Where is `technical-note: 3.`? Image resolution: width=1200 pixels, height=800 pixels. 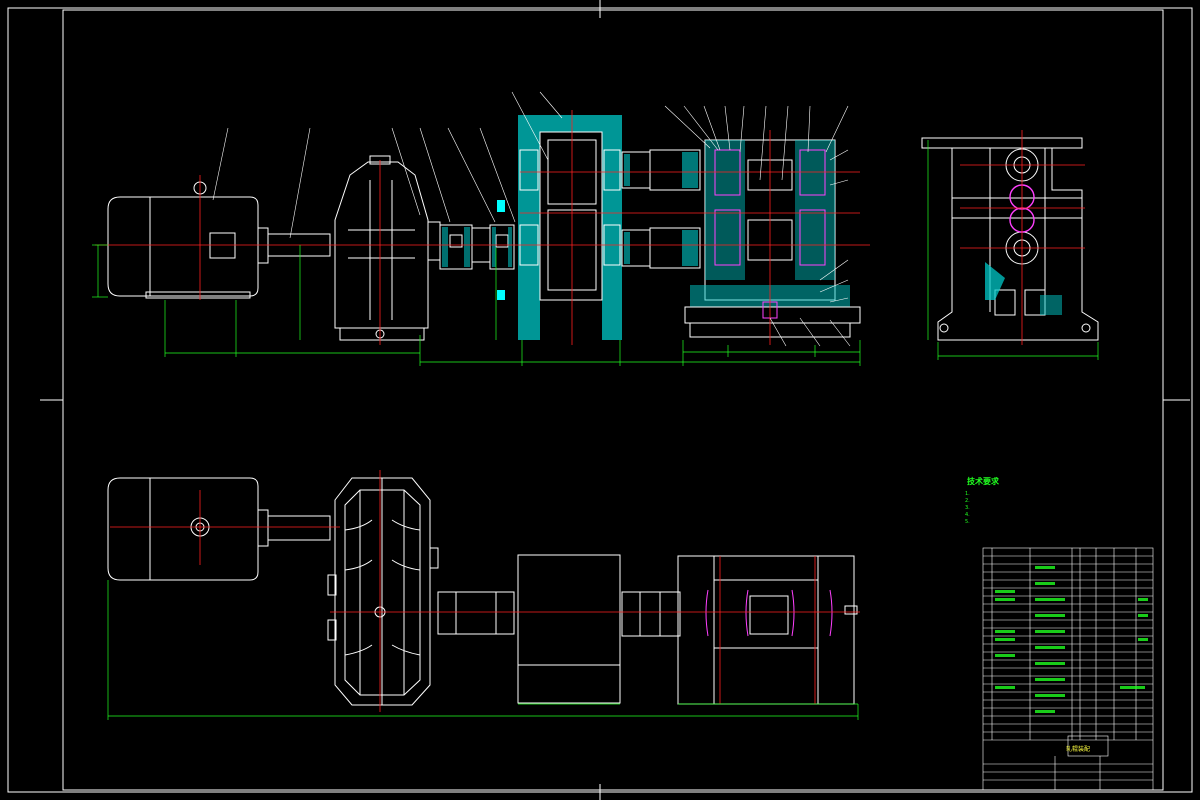 technical-note: 3. is located at coordinates (967, 508).